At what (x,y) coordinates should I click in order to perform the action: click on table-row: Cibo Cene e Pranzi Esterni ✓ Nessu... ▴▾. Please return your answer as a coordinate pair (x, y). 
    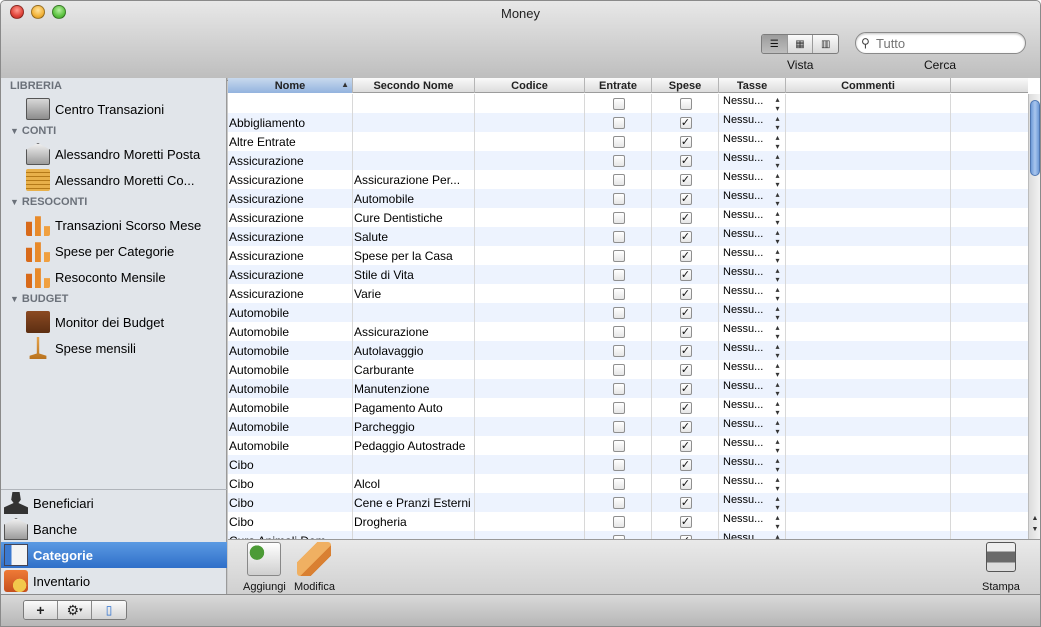
    Looking at the image, I should click on (628, 502).